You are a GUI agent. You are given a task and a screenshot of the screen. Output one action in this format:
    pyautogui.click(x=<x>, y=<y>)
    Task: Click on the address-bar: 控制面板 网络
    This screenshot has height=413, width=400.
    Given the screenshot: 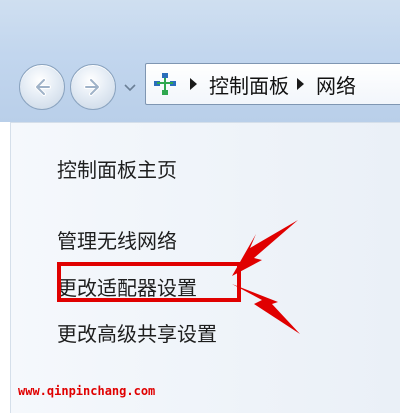 What is the action you would take?
    pyautogui.click(x=272, y=84)
    